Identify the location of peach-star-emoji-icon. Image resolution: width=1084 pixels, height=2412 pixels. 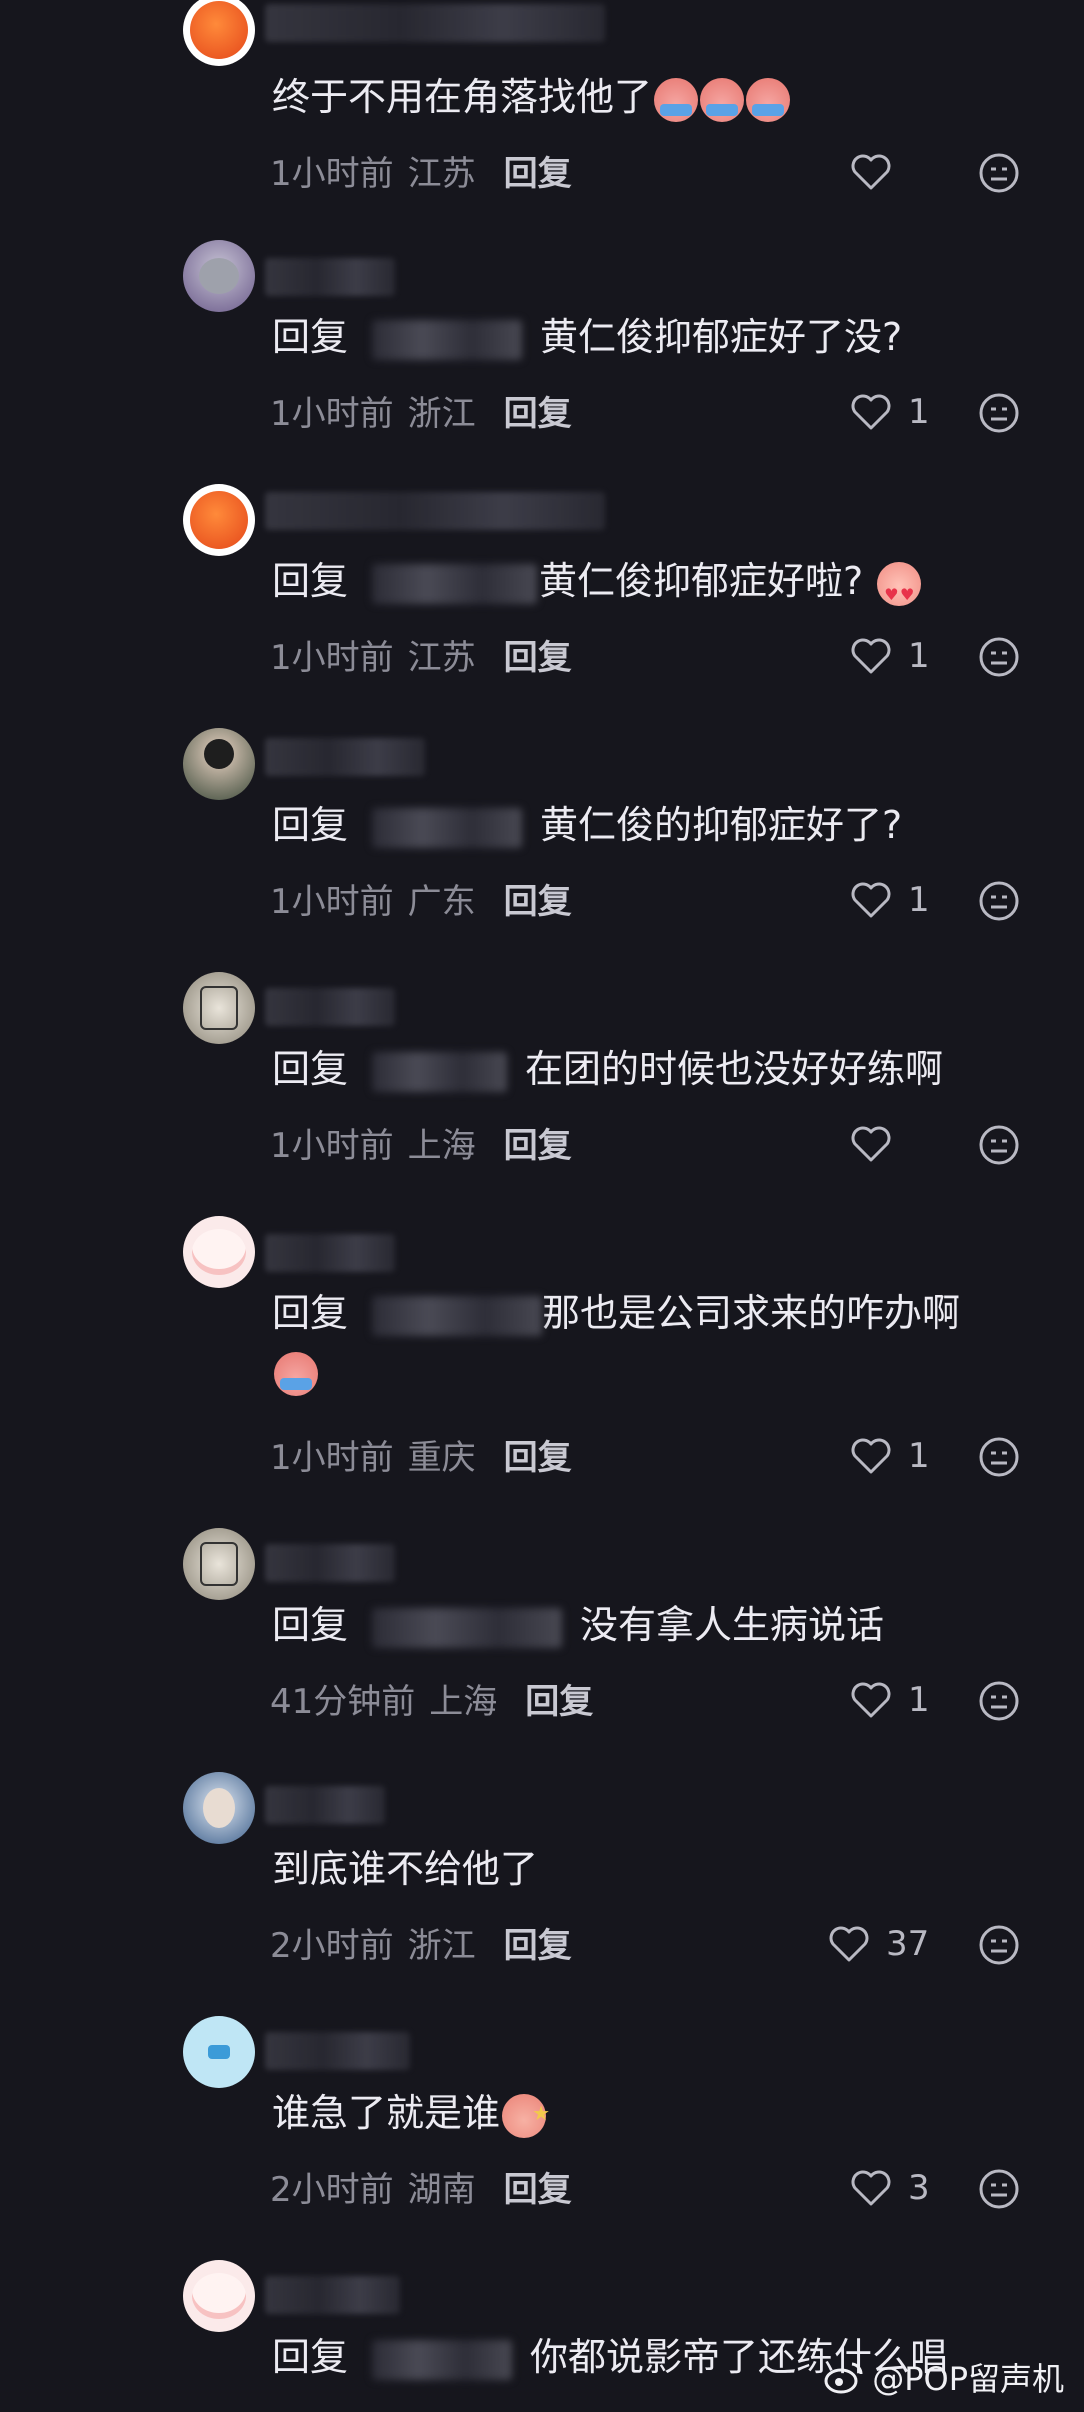
(526, 2113).